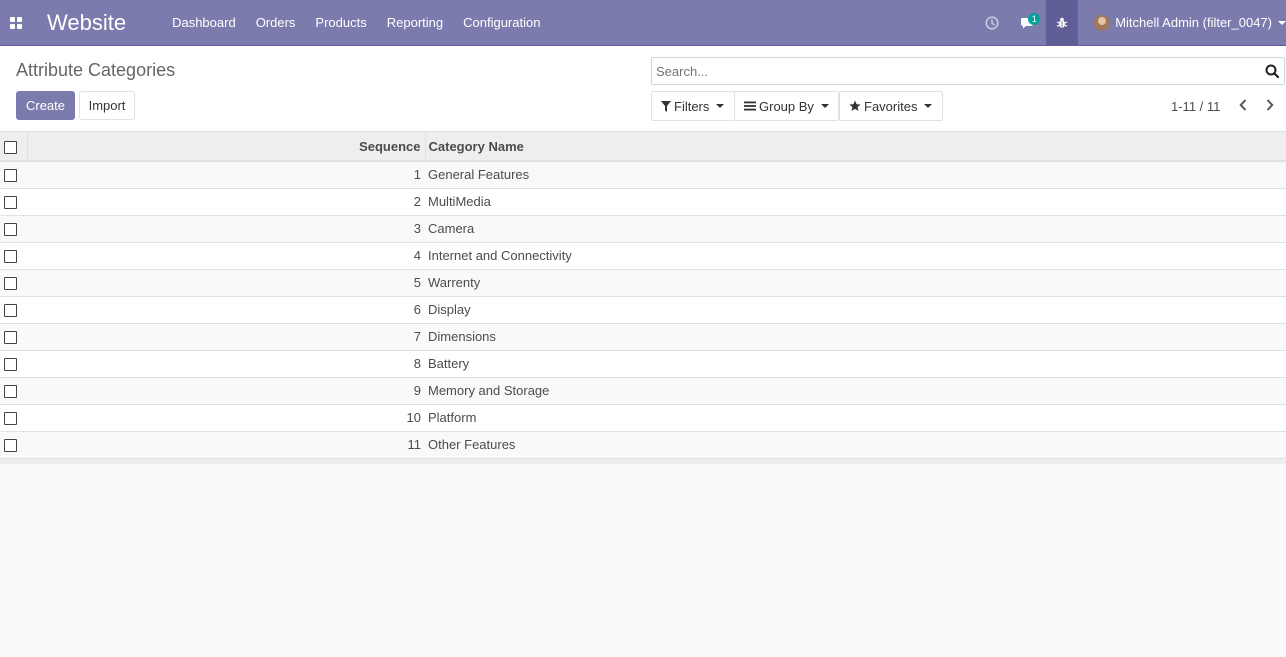  What do you see at coordinates (417, 363) in the screenshot?
I see `cell-sequence: 8` at bounding box center [417, 363].